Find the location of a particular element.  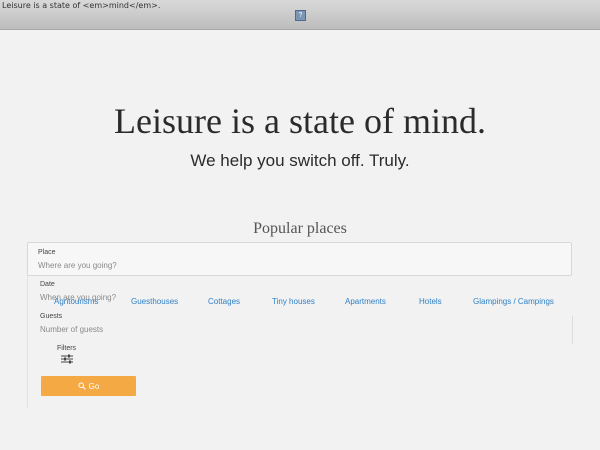

place-field: Place is located at coordinates (299, 259).